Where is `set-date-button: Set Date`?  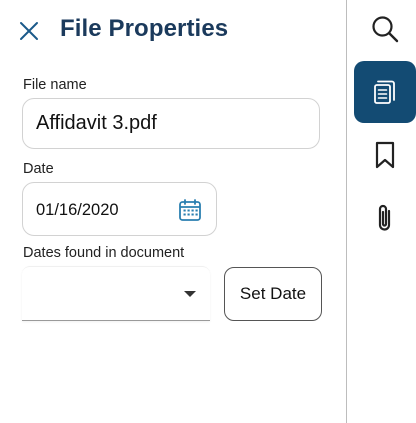 set-date-button: Set Date is located at coordinates (273, 294).